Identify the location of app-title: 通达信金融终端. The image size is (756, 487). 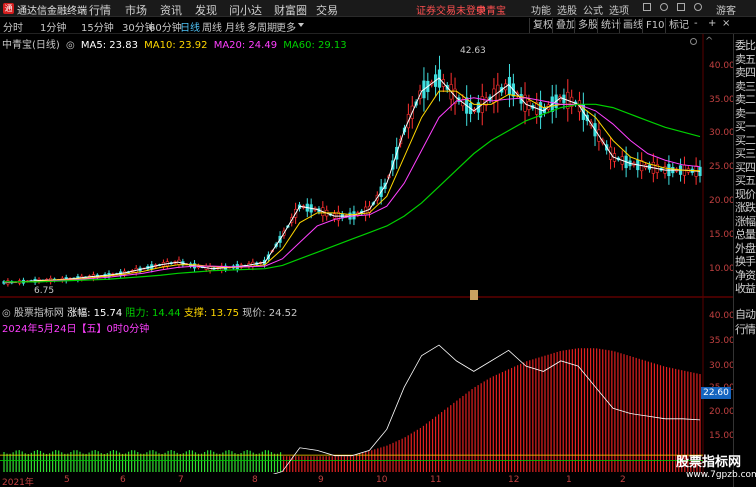
(52, 11).